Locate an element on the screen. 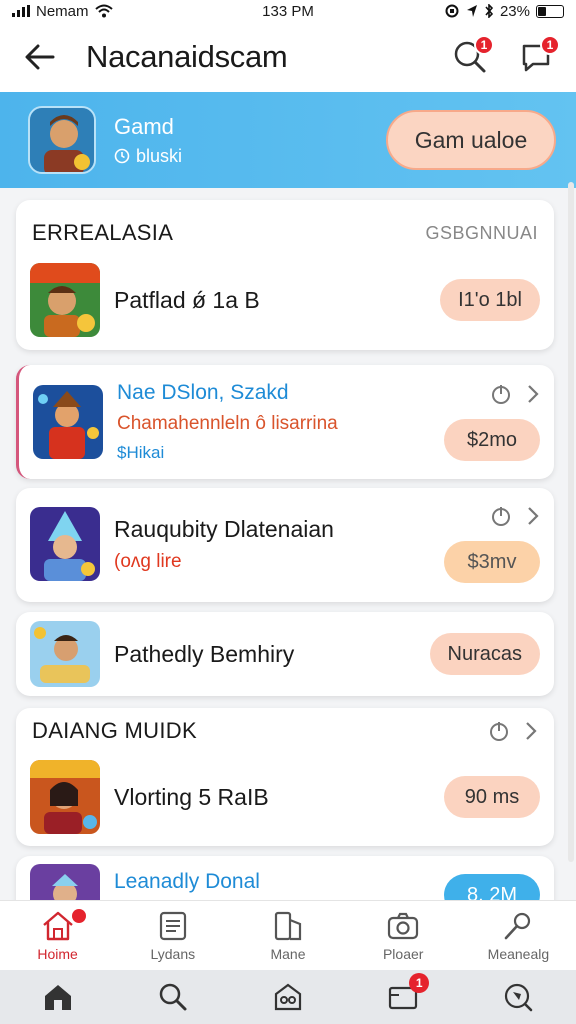 The height and width of the screenshot is (1024, 576). rotation-lock-icon is located at coordinates (452, 11).